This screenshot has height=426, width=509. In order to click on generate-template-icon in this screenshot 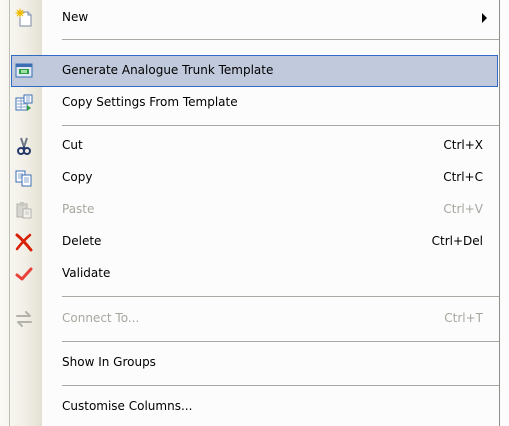, I will do `click(24, 70)`.